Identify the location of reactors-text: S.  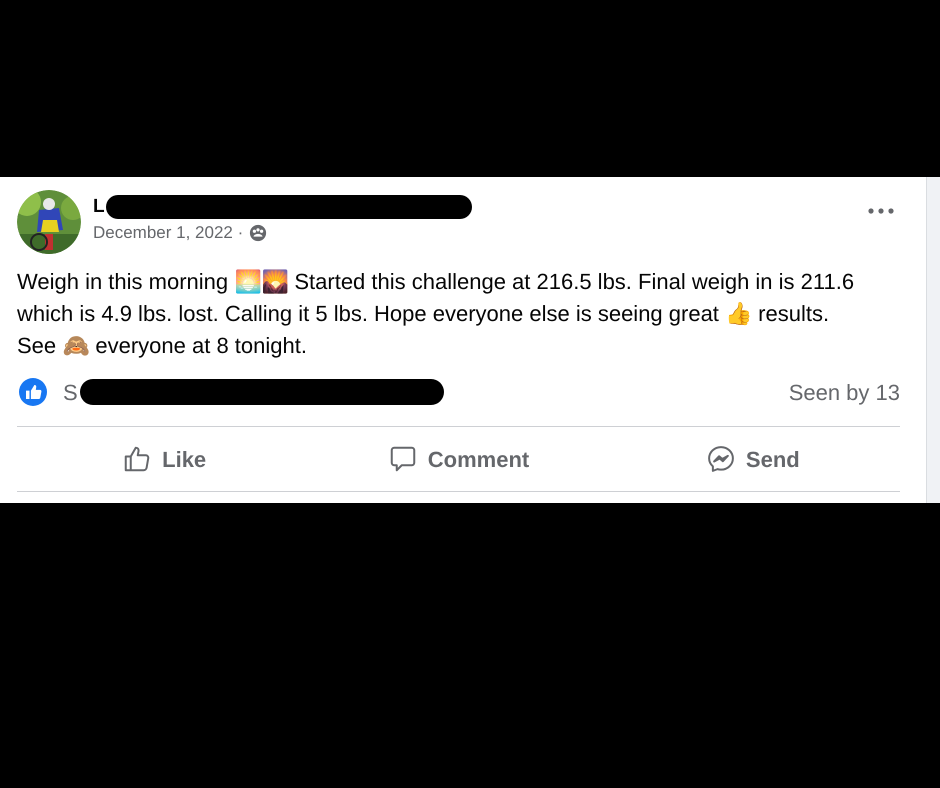
(70, 392).